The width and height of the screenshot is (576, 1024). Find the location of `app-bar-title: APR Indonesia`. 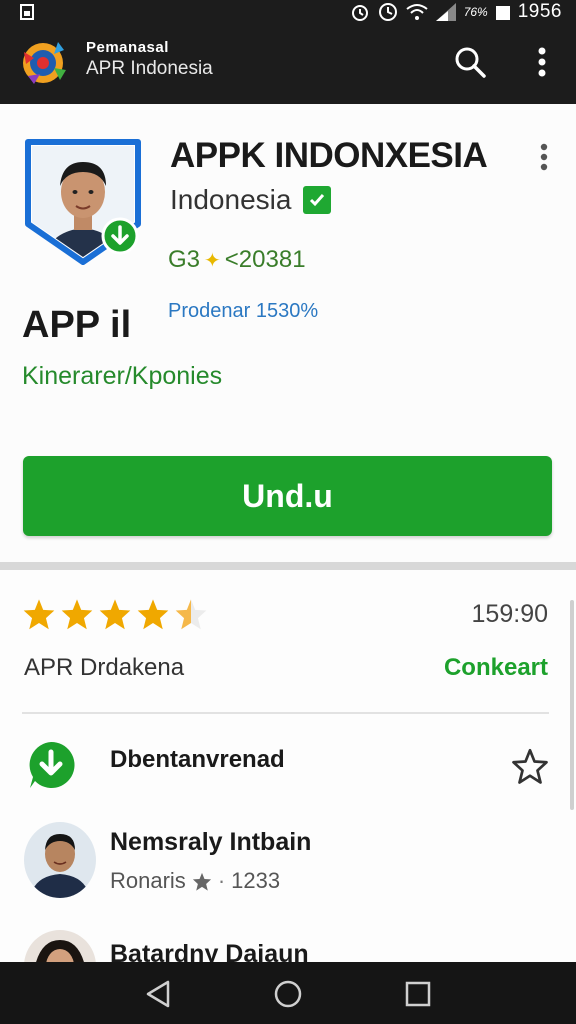

app-bar-title: APR Indonesia is located at coordinates (149, 68).